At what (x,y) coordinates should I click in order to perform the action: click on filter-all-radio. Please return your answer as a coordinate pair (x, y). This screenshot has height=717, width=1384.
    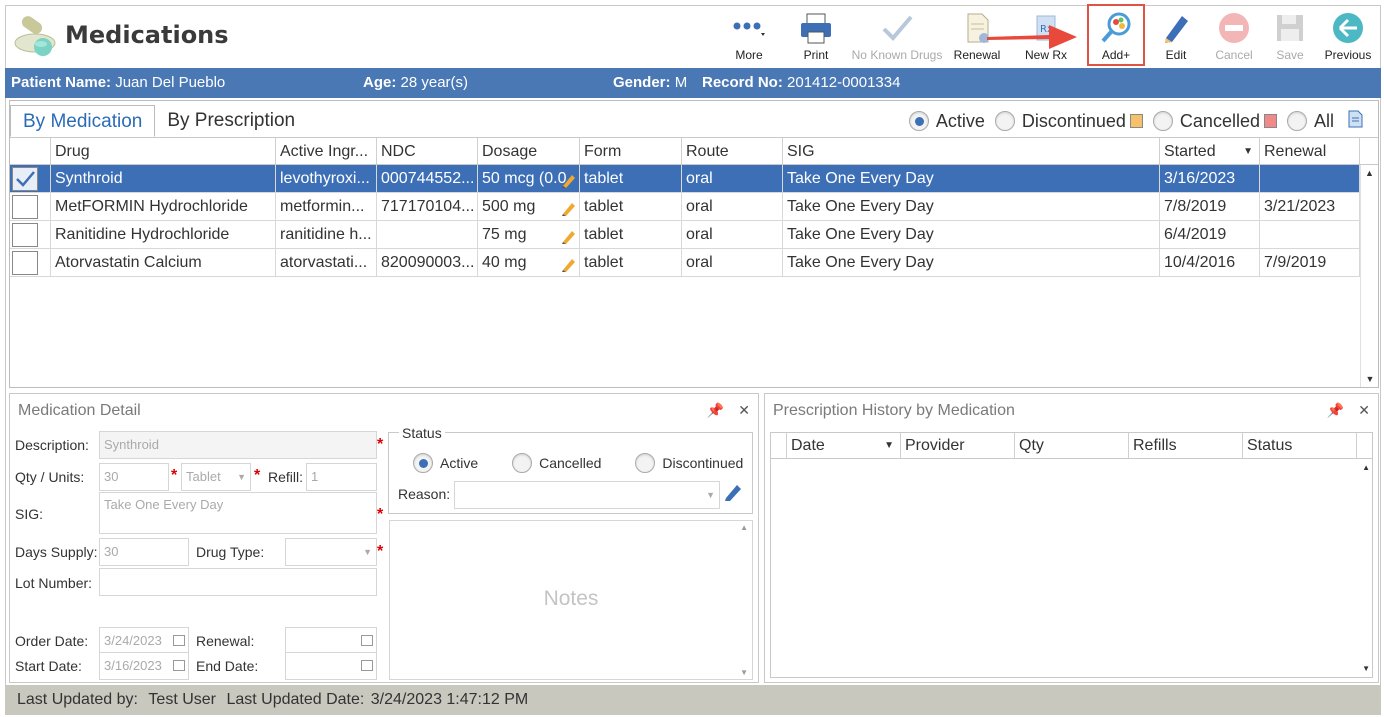
    Looking at the image, I should click on (1296, 121).